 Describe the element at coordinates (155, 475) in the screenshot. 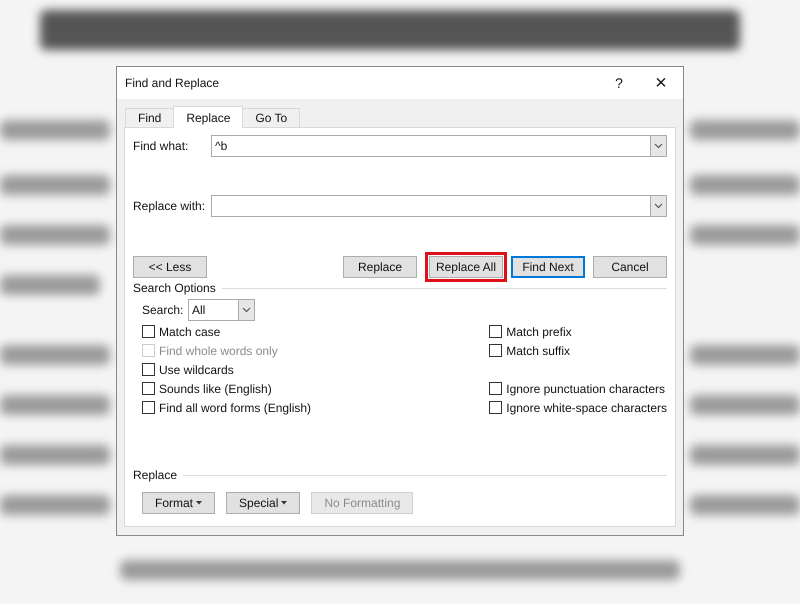

I see `section-title: Replace` at that location.